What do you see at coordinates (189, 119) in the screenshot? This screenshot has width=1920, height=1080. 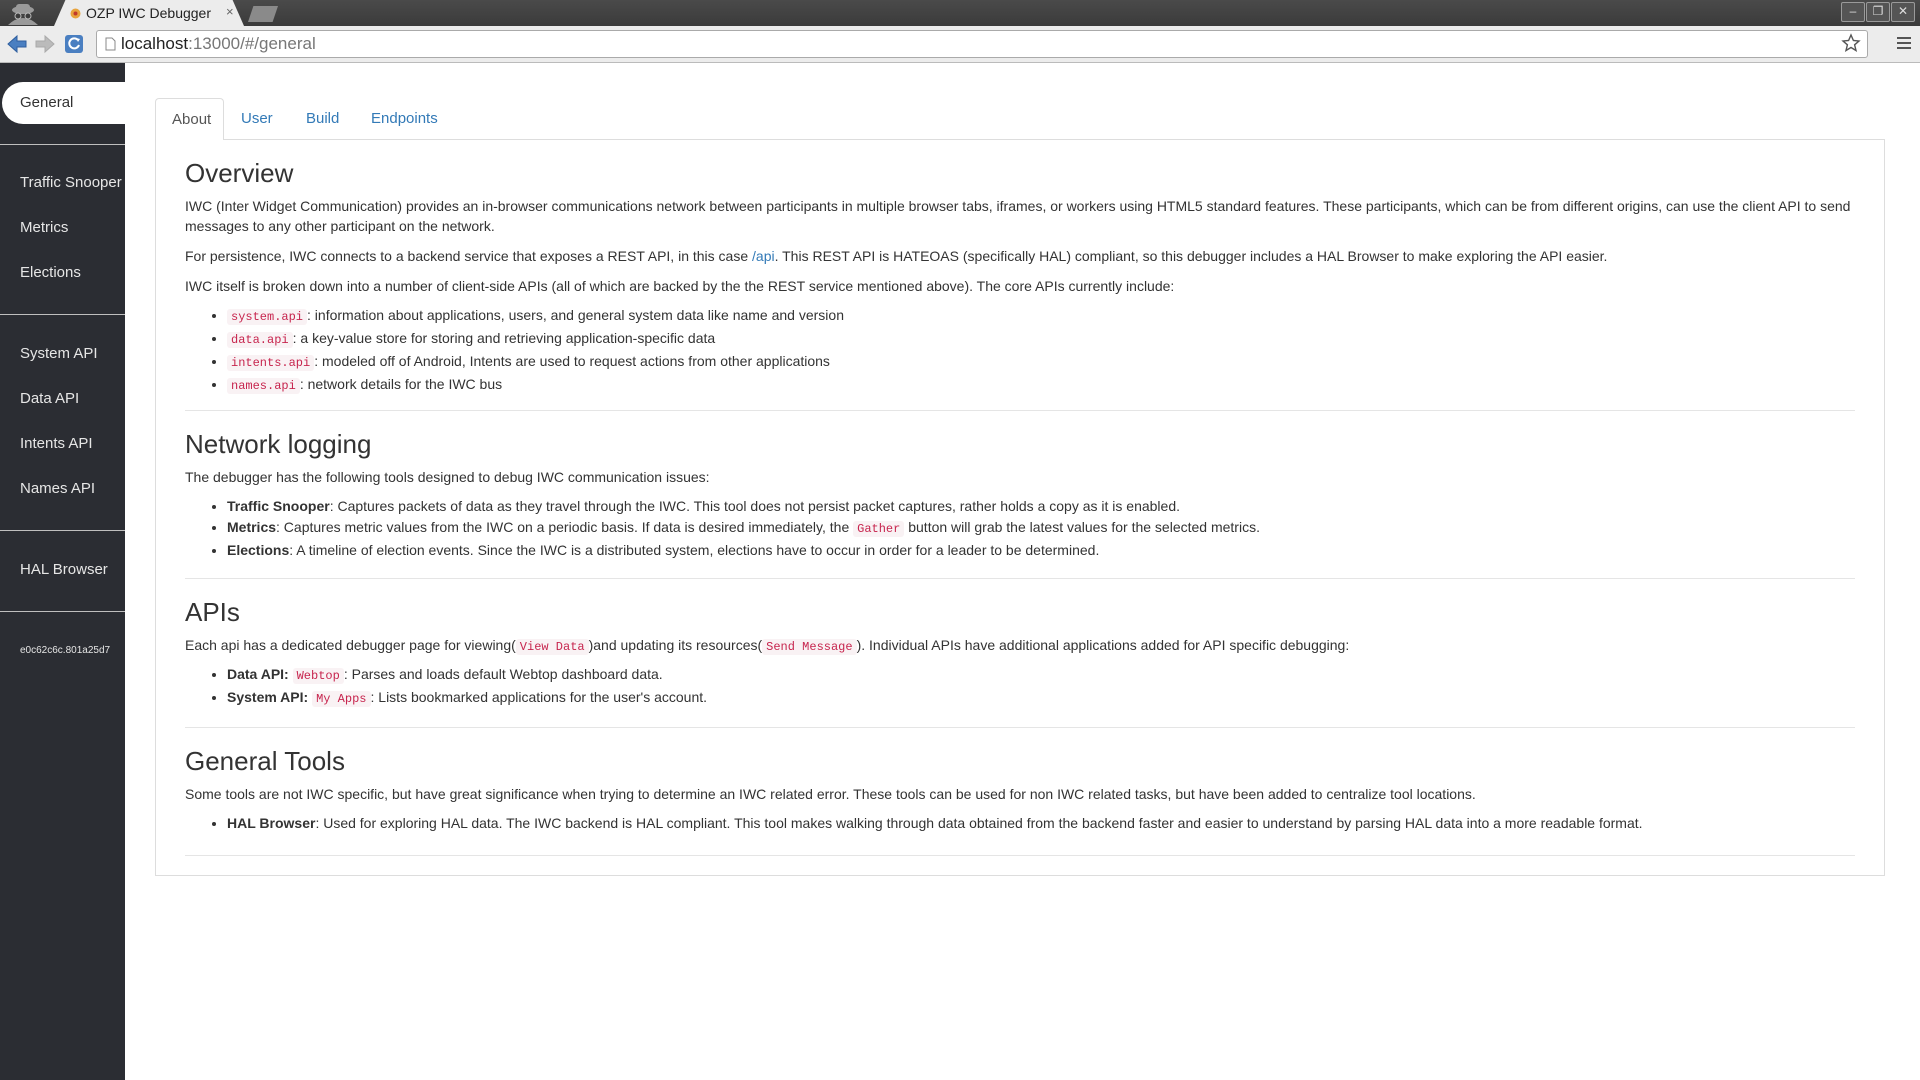 I see `tab-about: About` at bounding box center [189, 119].